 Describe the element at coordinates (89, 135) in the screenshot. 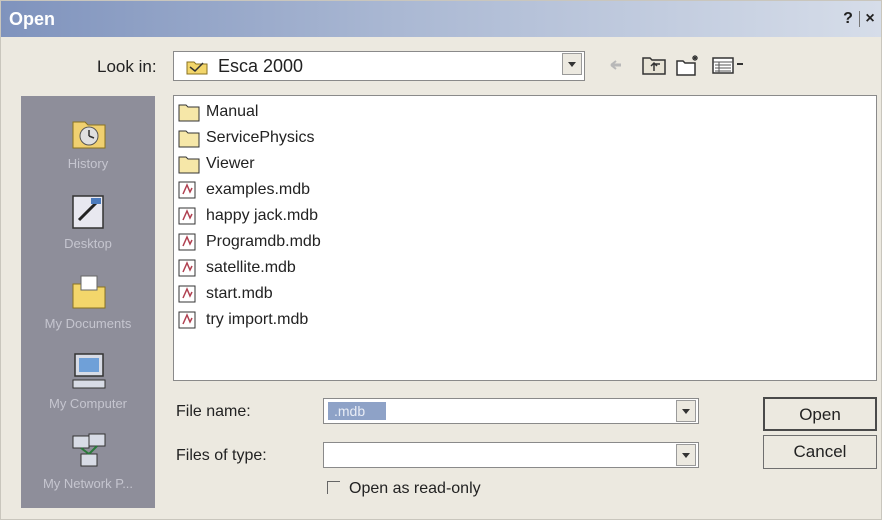

I see `history-icon` at that location.